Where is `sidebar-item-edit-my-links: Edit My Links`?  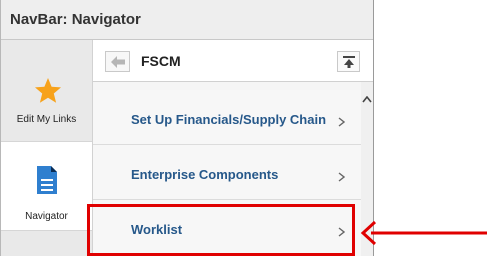
sidebar-item-edit-my-links: Edit My Links is located at coordinates (46, 90).